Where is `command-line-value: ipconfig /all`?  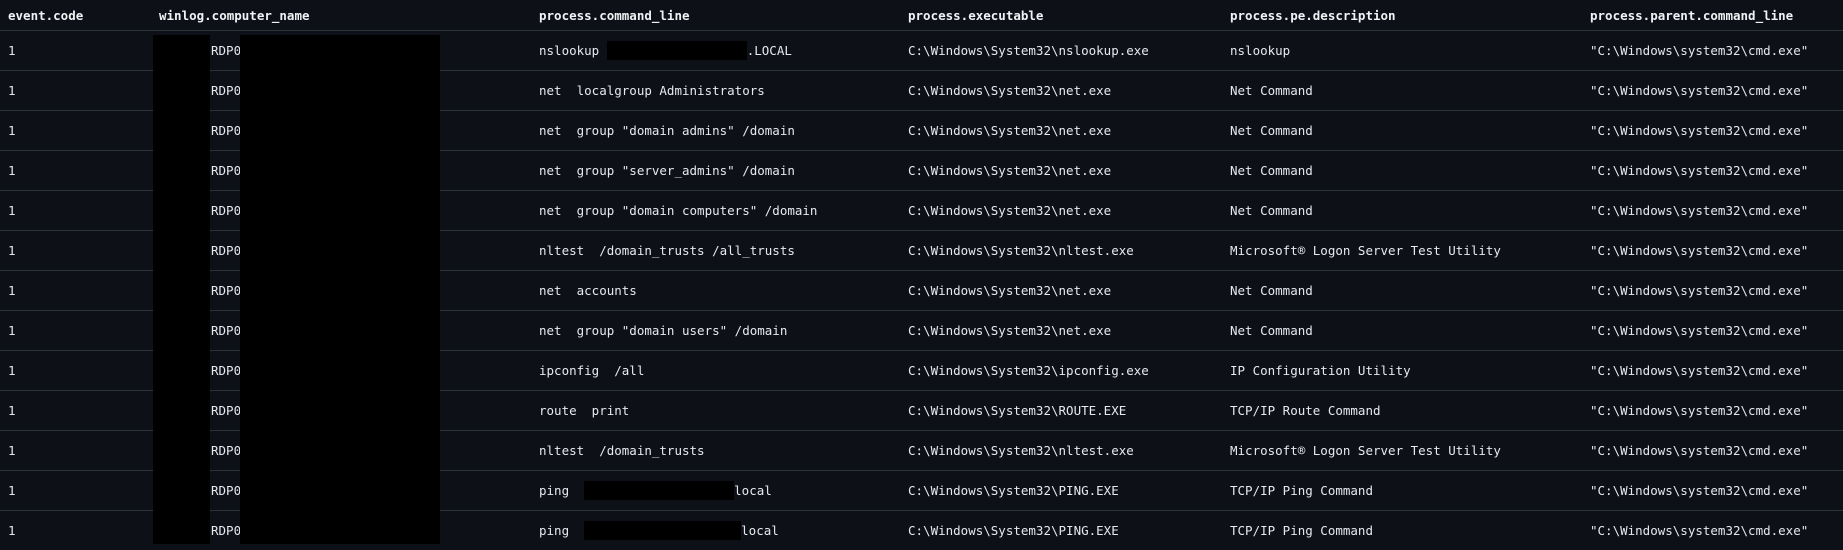
command-line-value: ipconfig /all is located at coordinates (591, 370).